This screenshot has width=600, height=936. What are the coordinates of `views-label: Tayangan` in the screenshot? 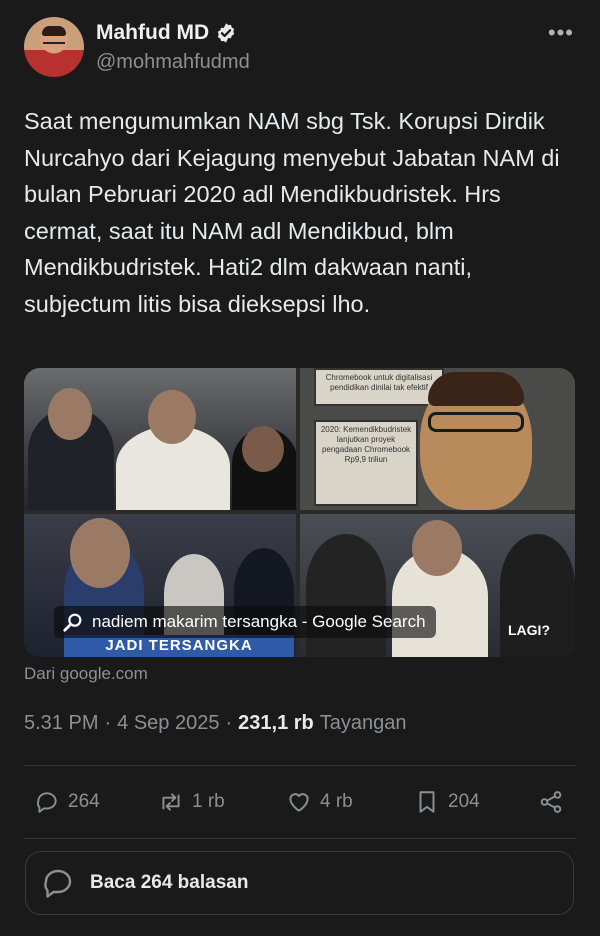 It's located at (363, 723).